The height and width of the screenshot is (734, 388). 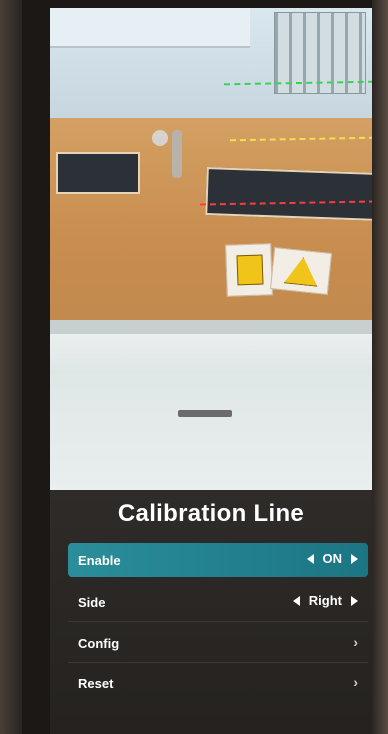 I want to click on menu-item-label: Side, so click(x=92, y=602).